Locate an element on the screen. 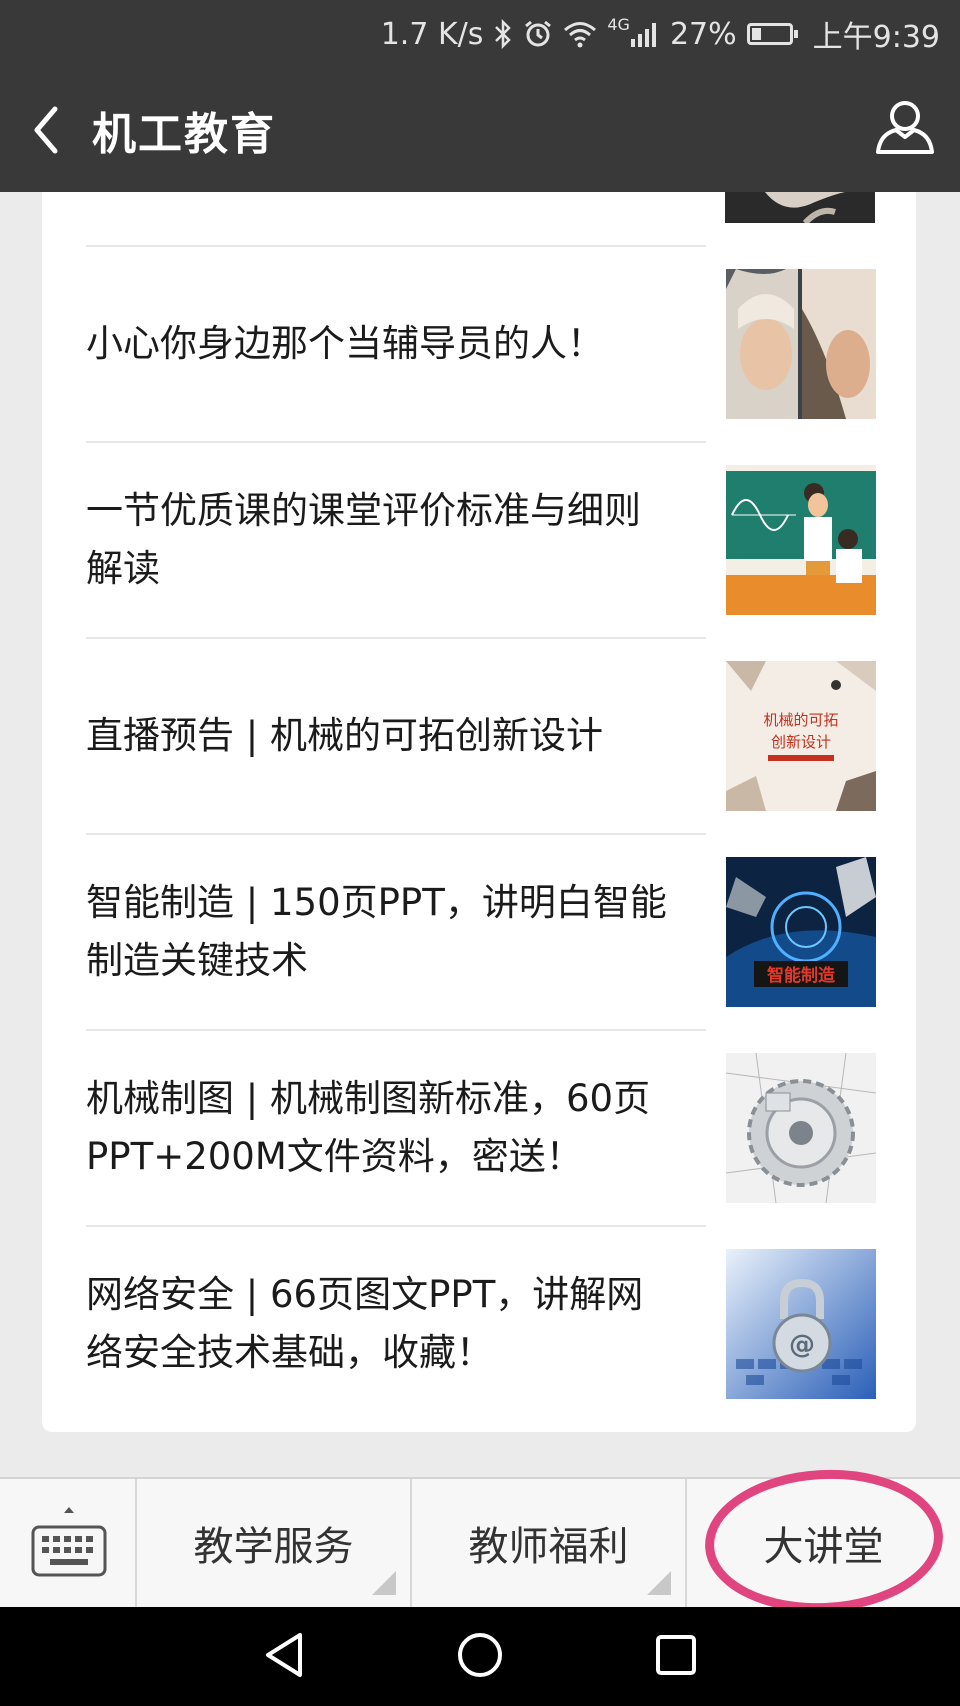 This screenshot has height=1706, width=960. home-circle-icon is located at coordinates (480, 1657).